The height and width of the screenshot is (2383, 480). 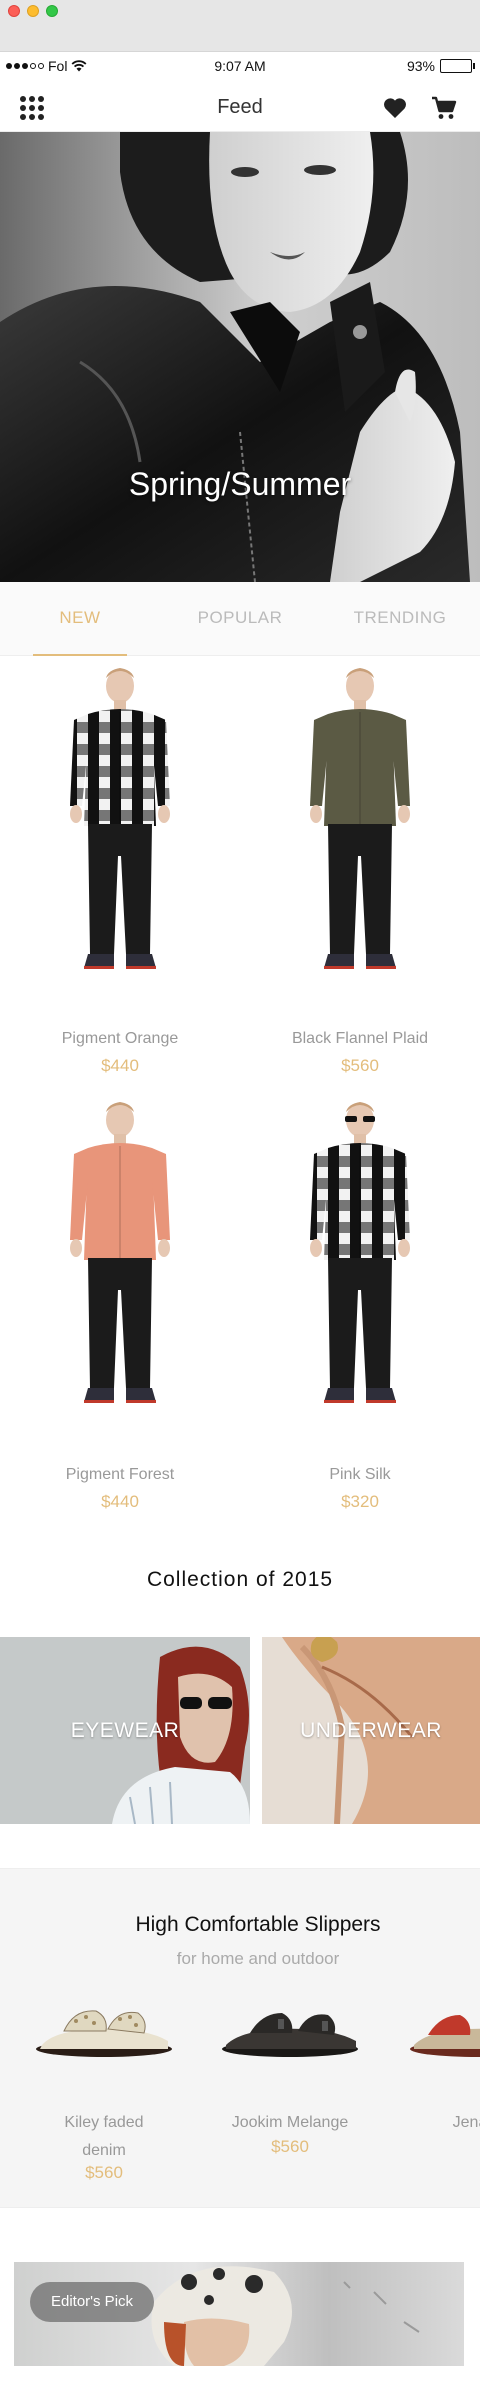 I want to click on editors-pick-badge: Editor's Pick, so click(x=92, y=2302).